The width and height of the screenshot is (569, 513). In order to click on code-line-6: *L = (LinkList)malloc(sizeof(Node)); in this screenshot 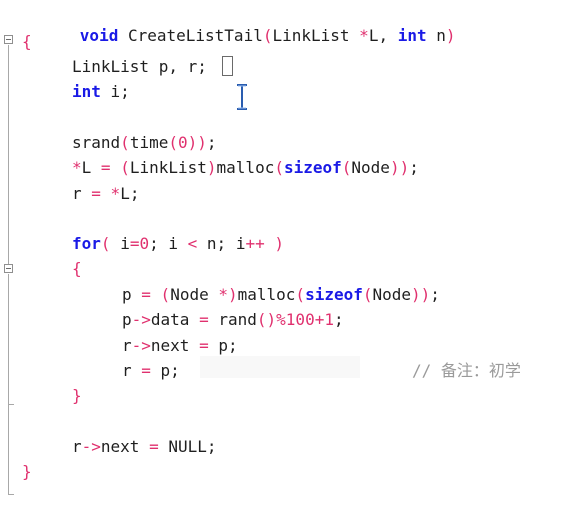, I will do `click(245, 168)`.